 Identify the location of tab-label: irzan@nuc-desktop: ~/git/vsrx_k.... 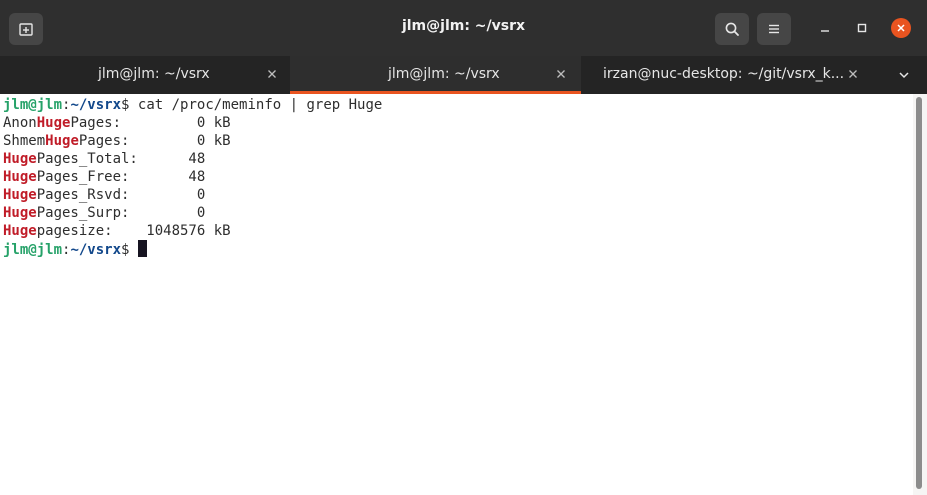
(724, 74).